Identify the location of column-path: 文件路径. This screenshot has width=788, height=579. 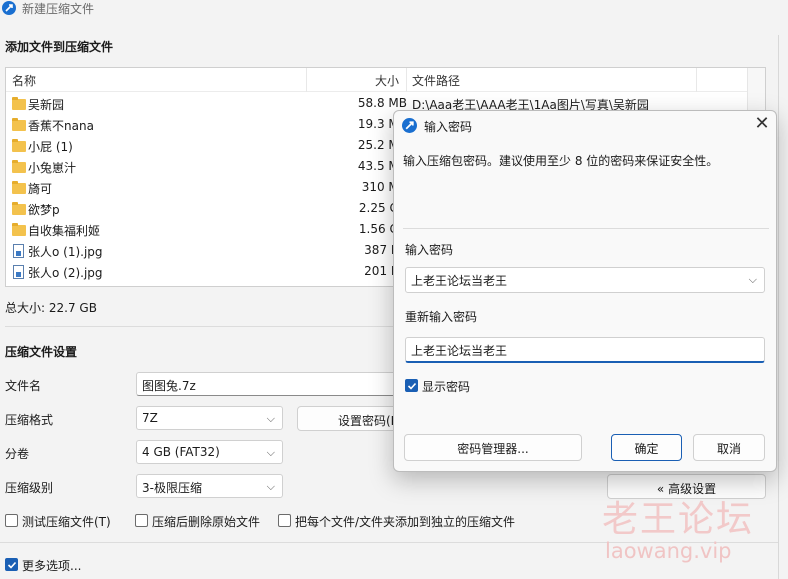
(436, 80).